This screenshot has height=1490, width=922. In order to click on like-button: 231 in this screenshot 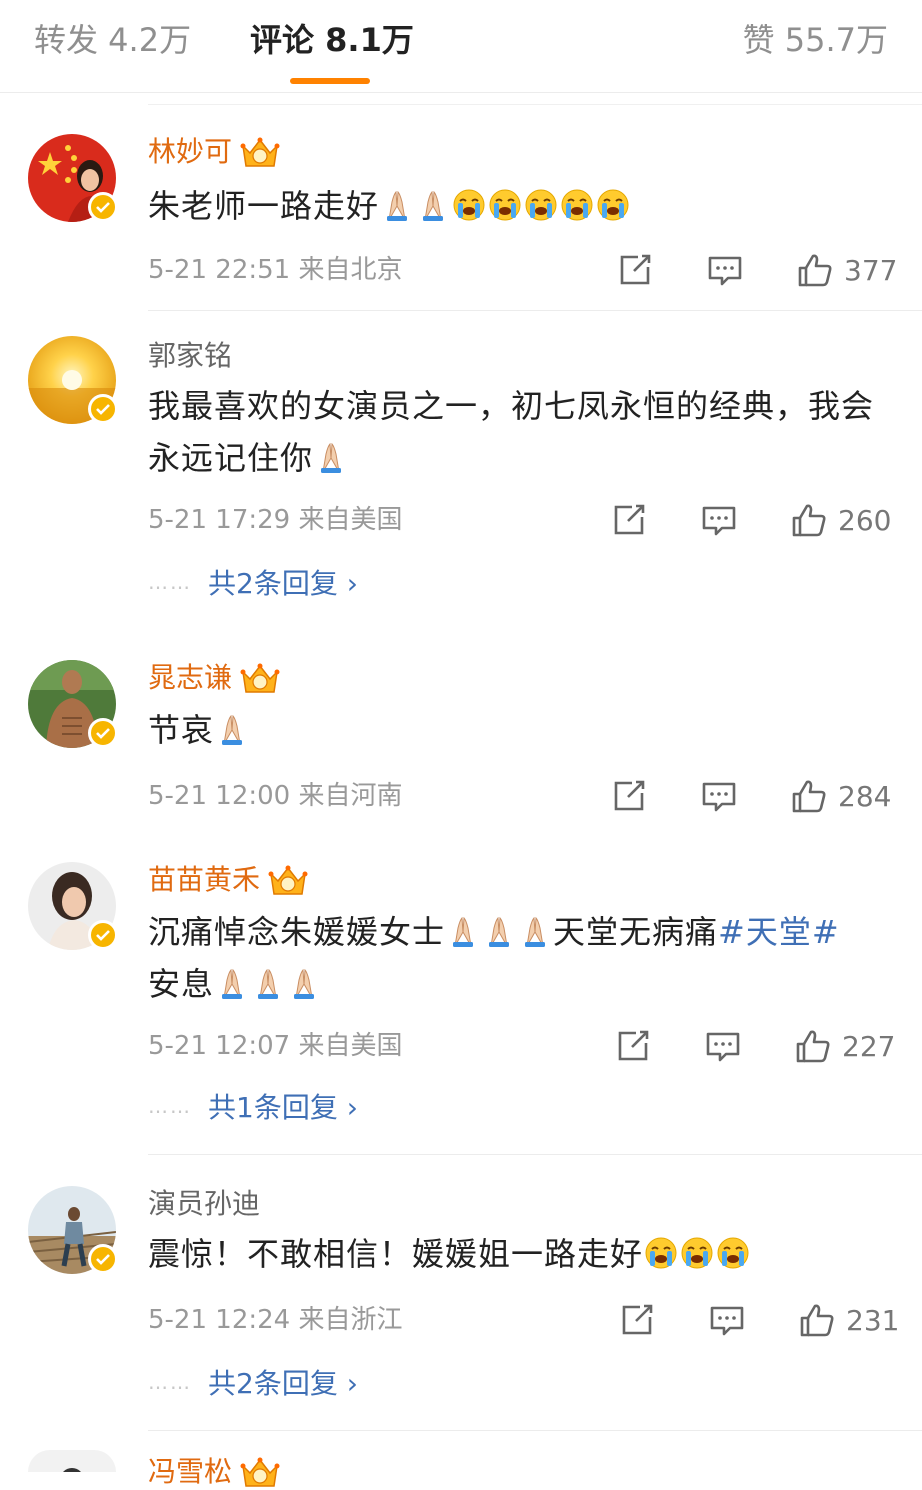, I will do `click(848, 1320)`.